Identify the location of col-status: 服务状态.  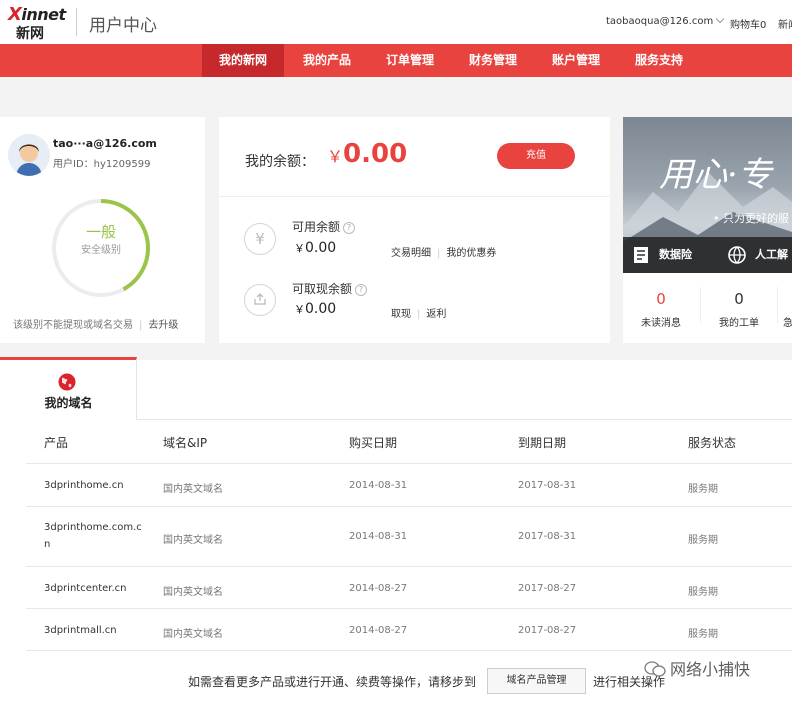
(712, 443).